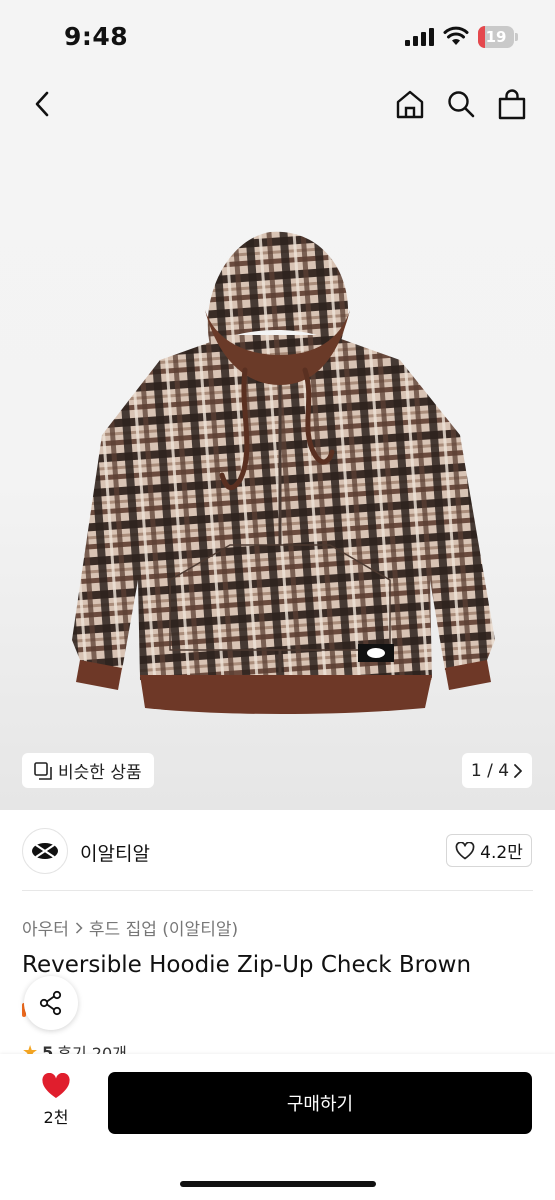 This screenshot has width=555, height=1200. I want to click on image-pager: 1 / 4, so click(497, 770).